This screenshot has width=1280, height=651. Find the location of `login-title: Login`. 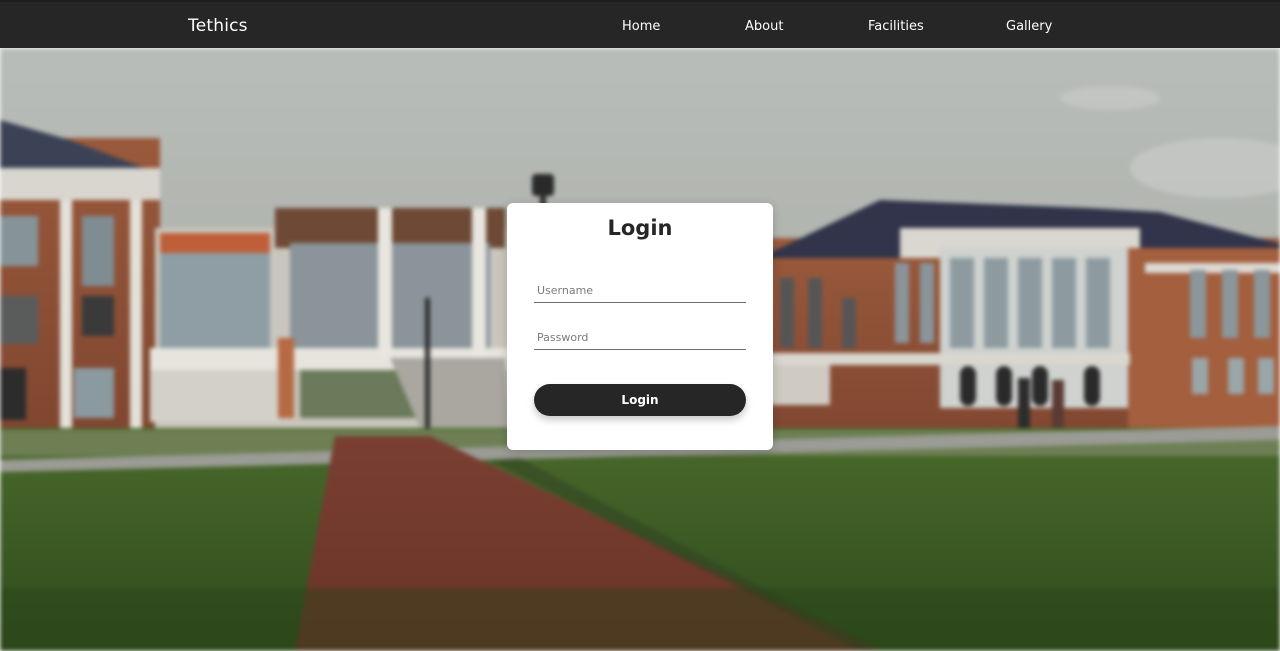

login-title: Login is located at coordinates (640, 228).